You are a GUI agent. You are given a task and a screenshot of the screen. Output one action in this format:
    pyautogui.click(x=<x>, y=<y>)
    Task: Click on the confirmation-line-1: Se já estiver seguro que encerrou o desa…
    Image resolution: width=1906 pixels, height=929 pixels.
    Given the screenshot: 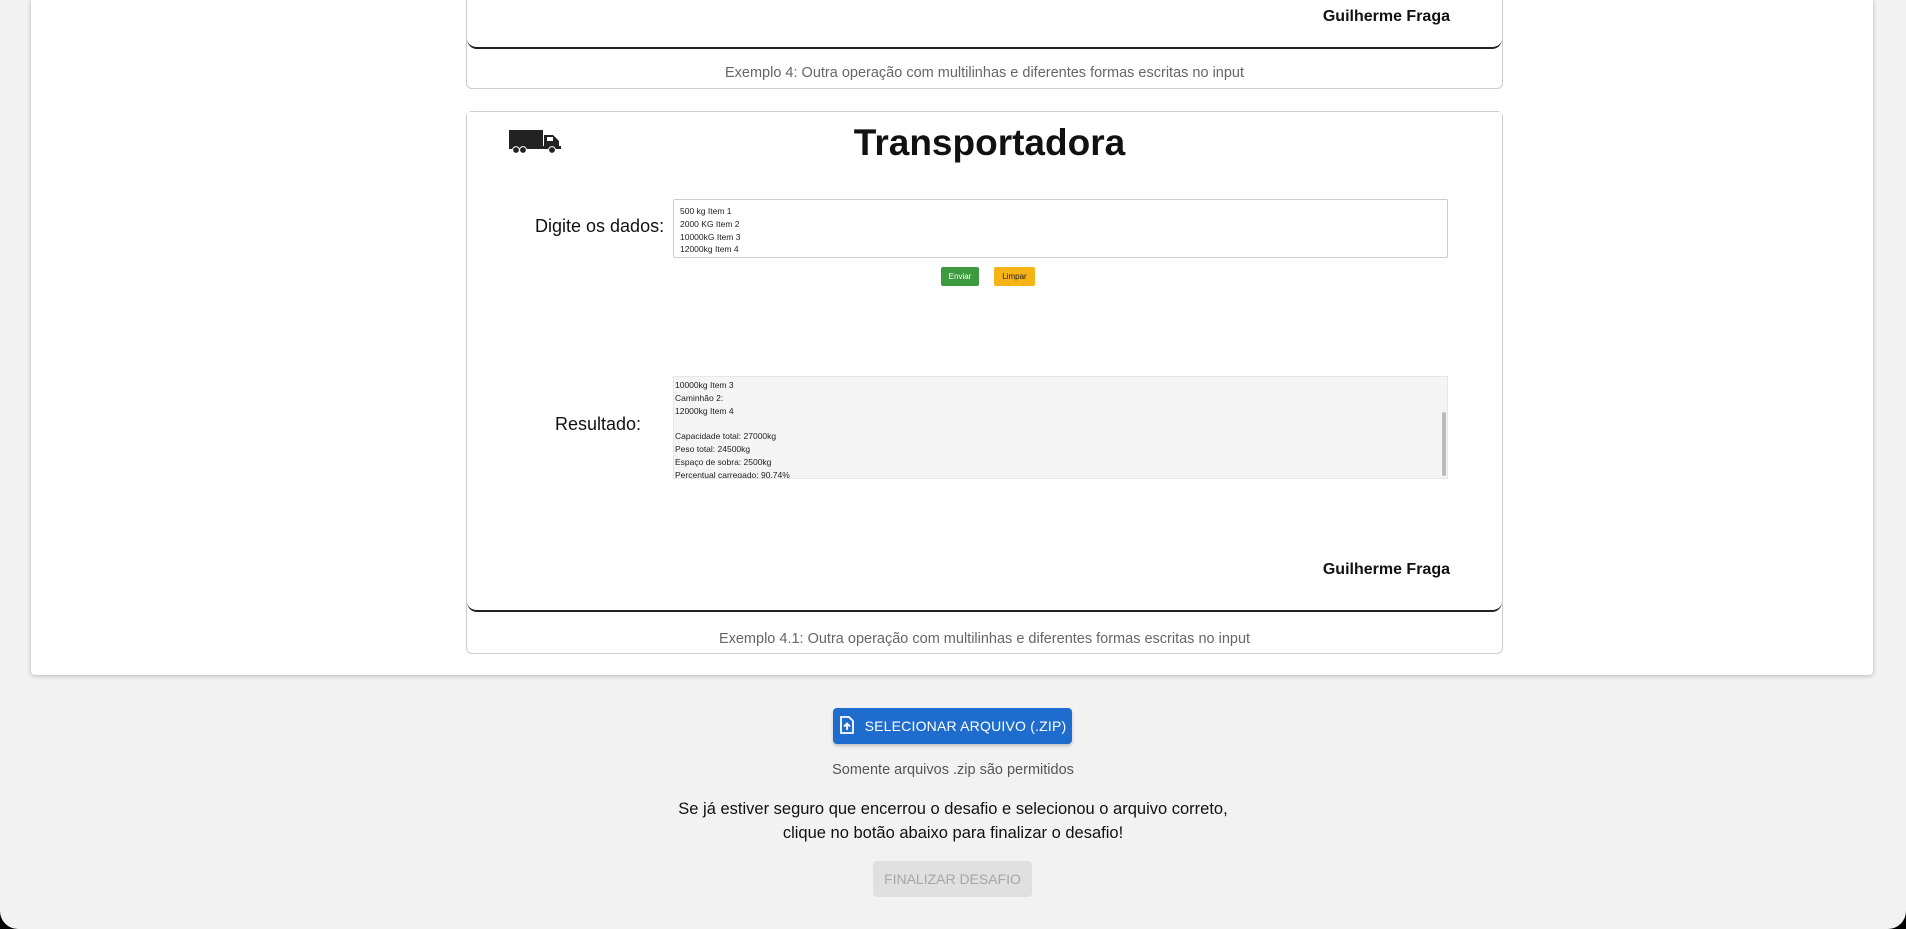 What is the action you would take?
    pyautogui.click(x=953, y=809)
    